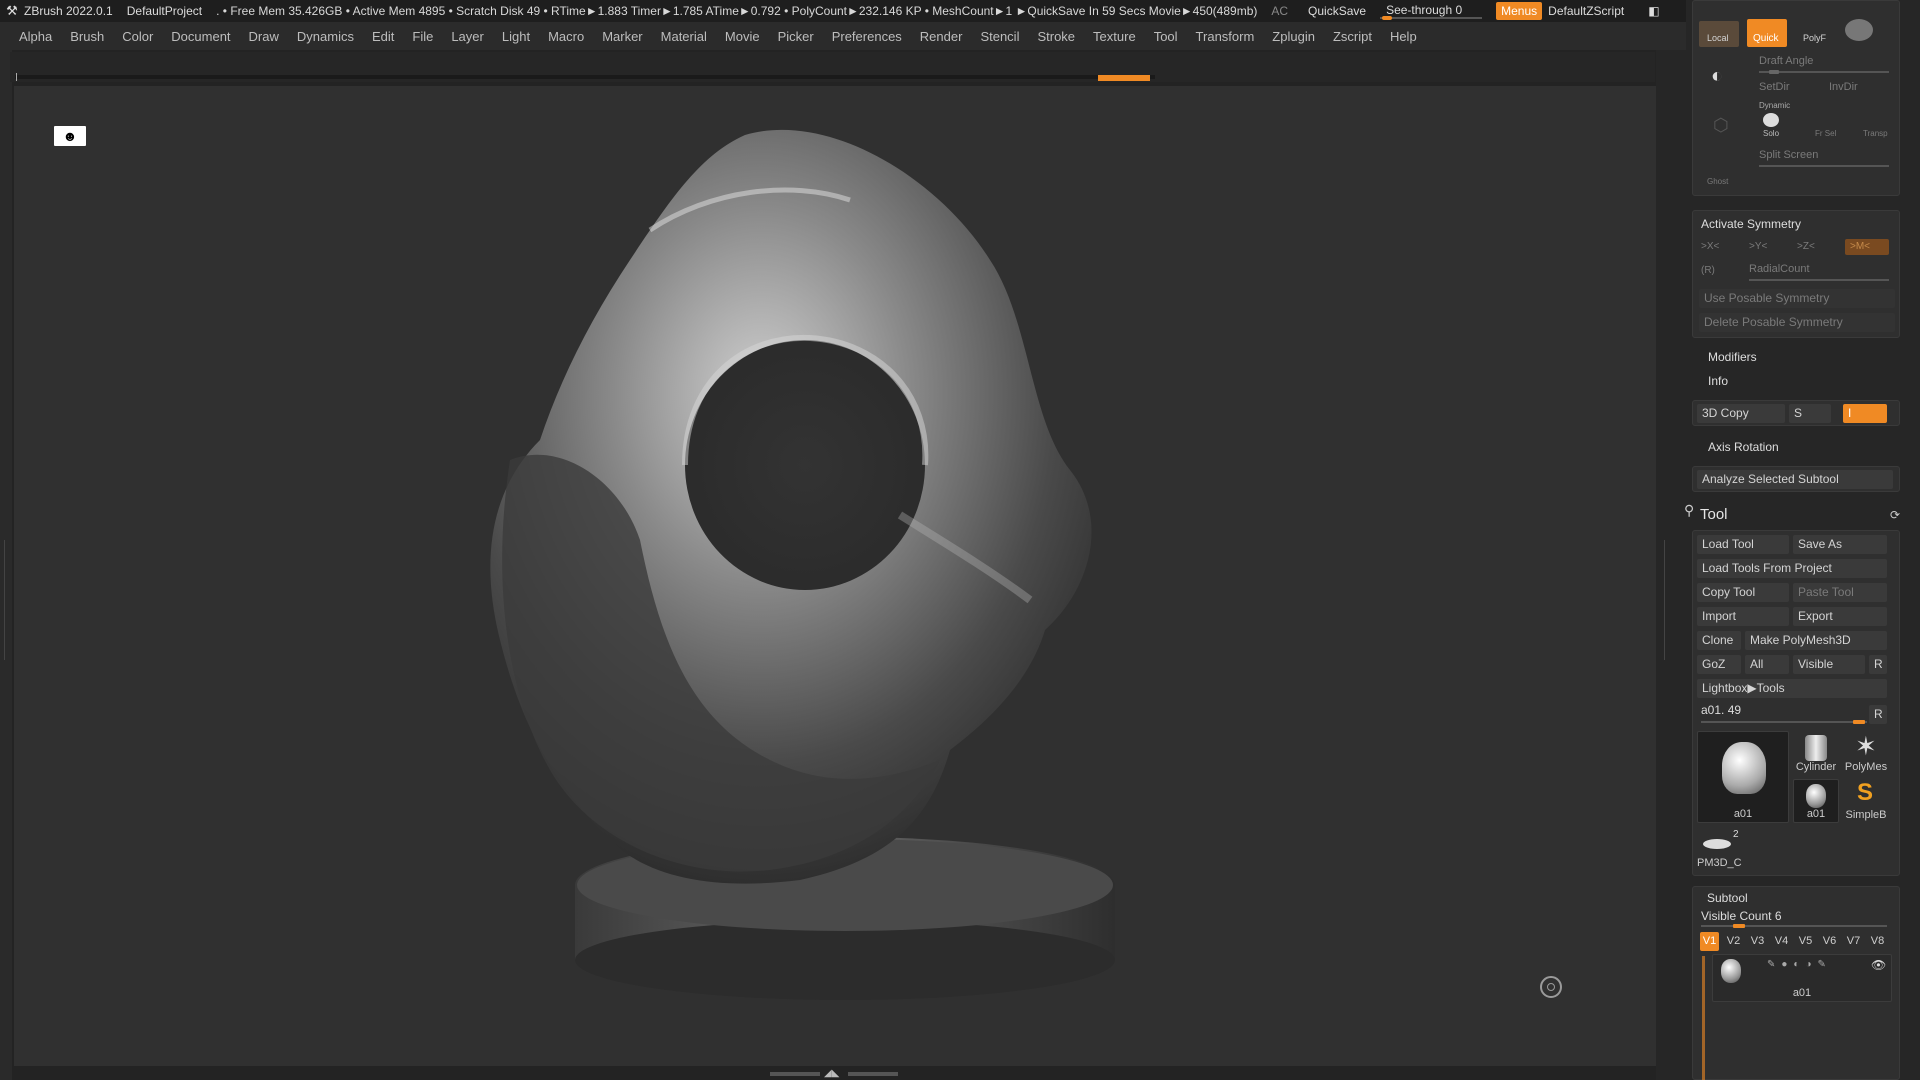 The height and width of the screenshot is (1080, 1920). What do you see at coordinates (1843, 87) in the screenshot?
I see `invdir-button: InvDir` at bounding box center [1843, 87].